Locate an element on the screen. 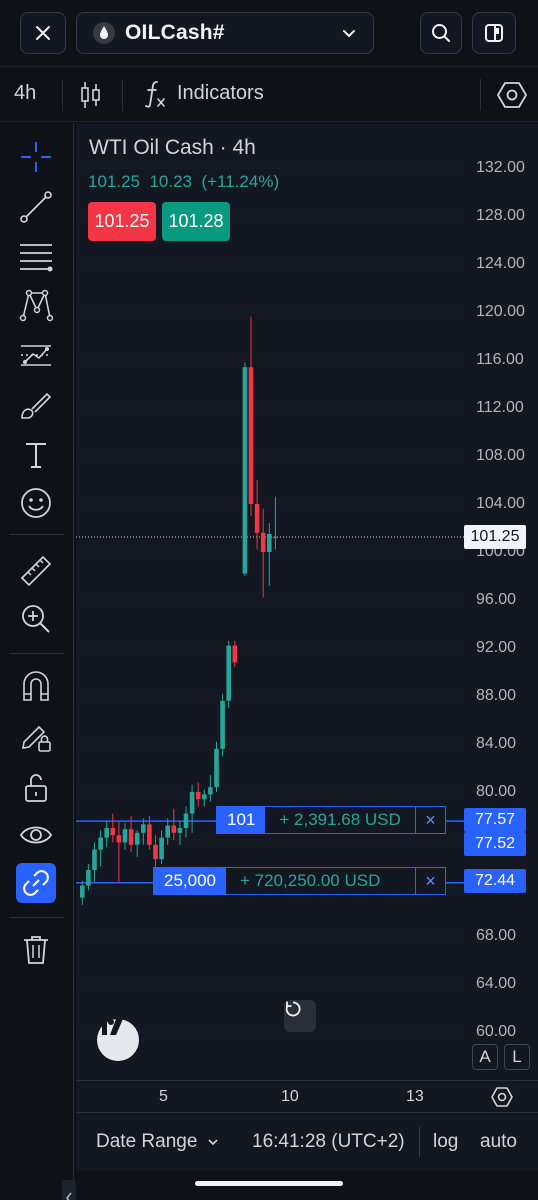 The height and width of the screenshot is (1200, 538). fib-tool is located at coordinates (36, 257).